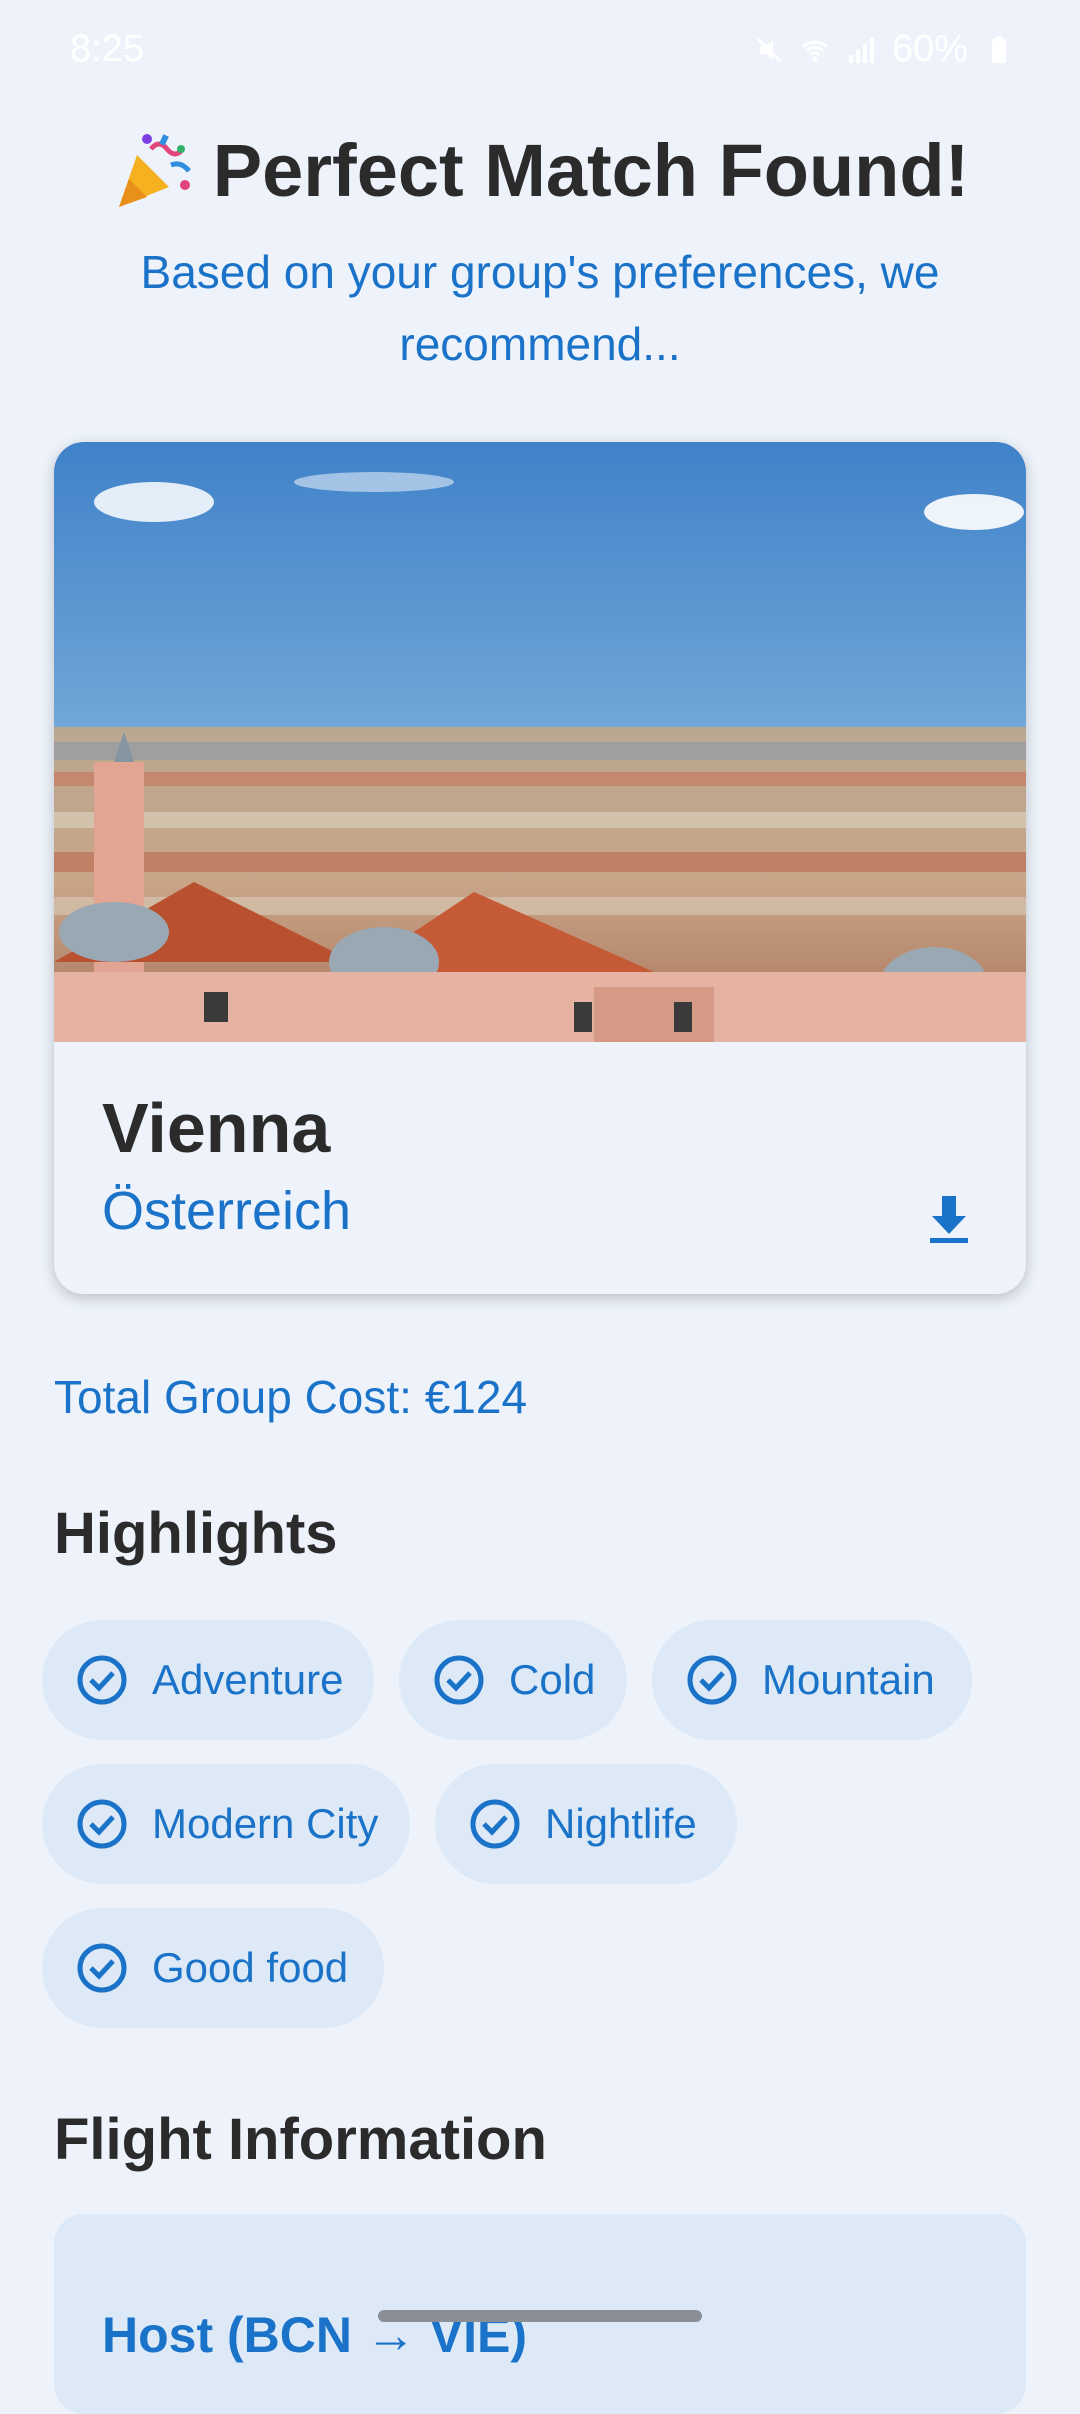 The image size is (1080, 2414). I want to click on highlight-chip-cold: Cold, so click(513, 1680).